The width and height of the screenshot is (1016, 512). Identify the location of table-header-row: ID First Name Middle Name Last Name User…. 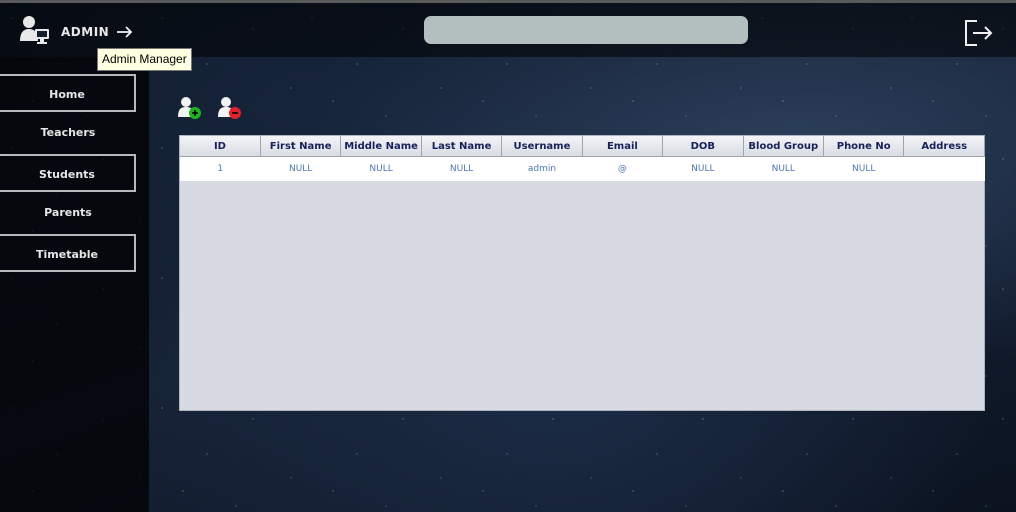
(582, 146).